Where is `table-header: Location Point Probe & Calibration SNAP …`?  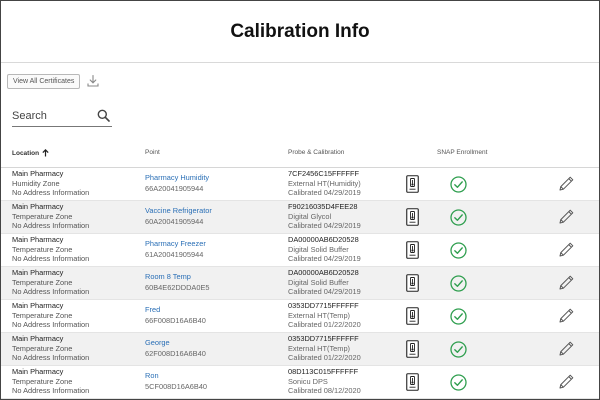
table-header: Location Point Probe & Calibration SNAP … is located at coordinates (300, 154).